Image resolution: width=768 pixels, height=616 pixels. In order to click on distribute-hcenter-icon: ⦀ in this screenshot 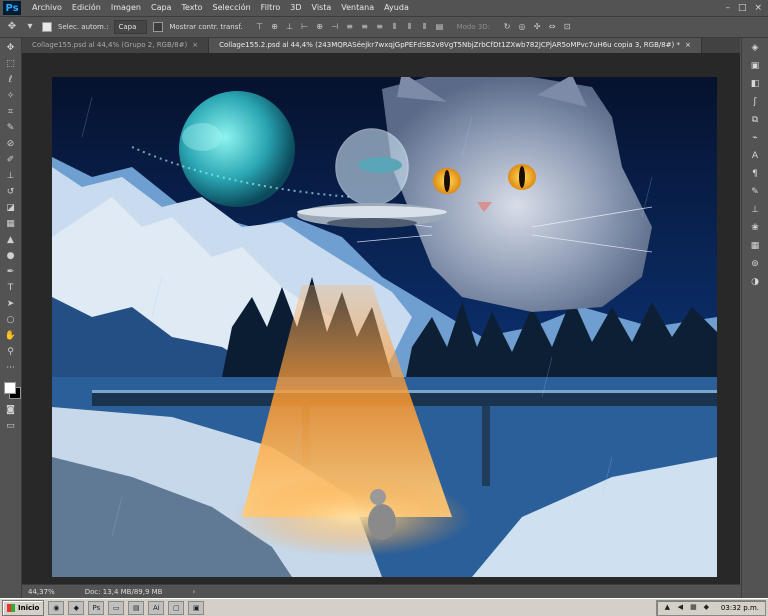, I will do `click(410, 27)`.